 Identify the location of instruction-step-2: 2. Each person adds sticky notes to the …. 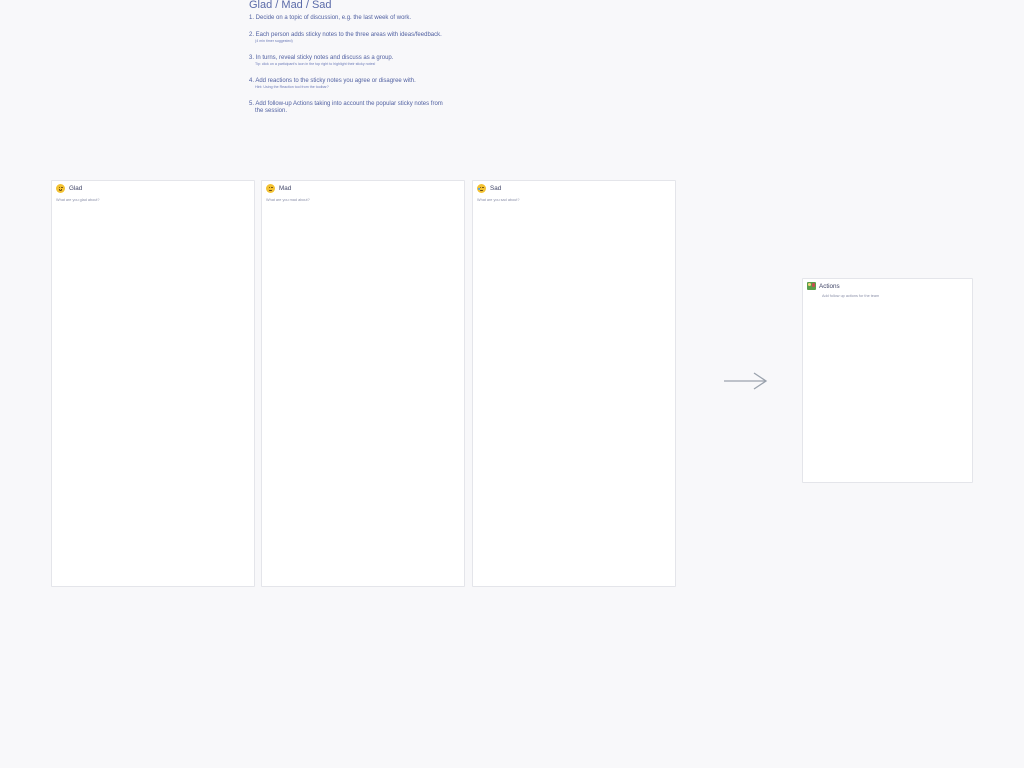
(345, 38).